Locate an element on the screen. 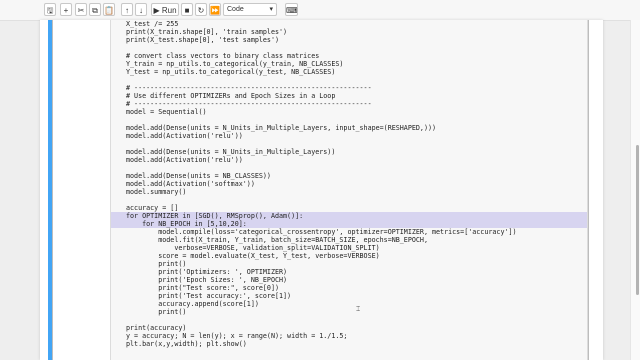 This screenshot has width=640, height=360. keyboard-icon: ⌨ is located at coordinates (291, 9).